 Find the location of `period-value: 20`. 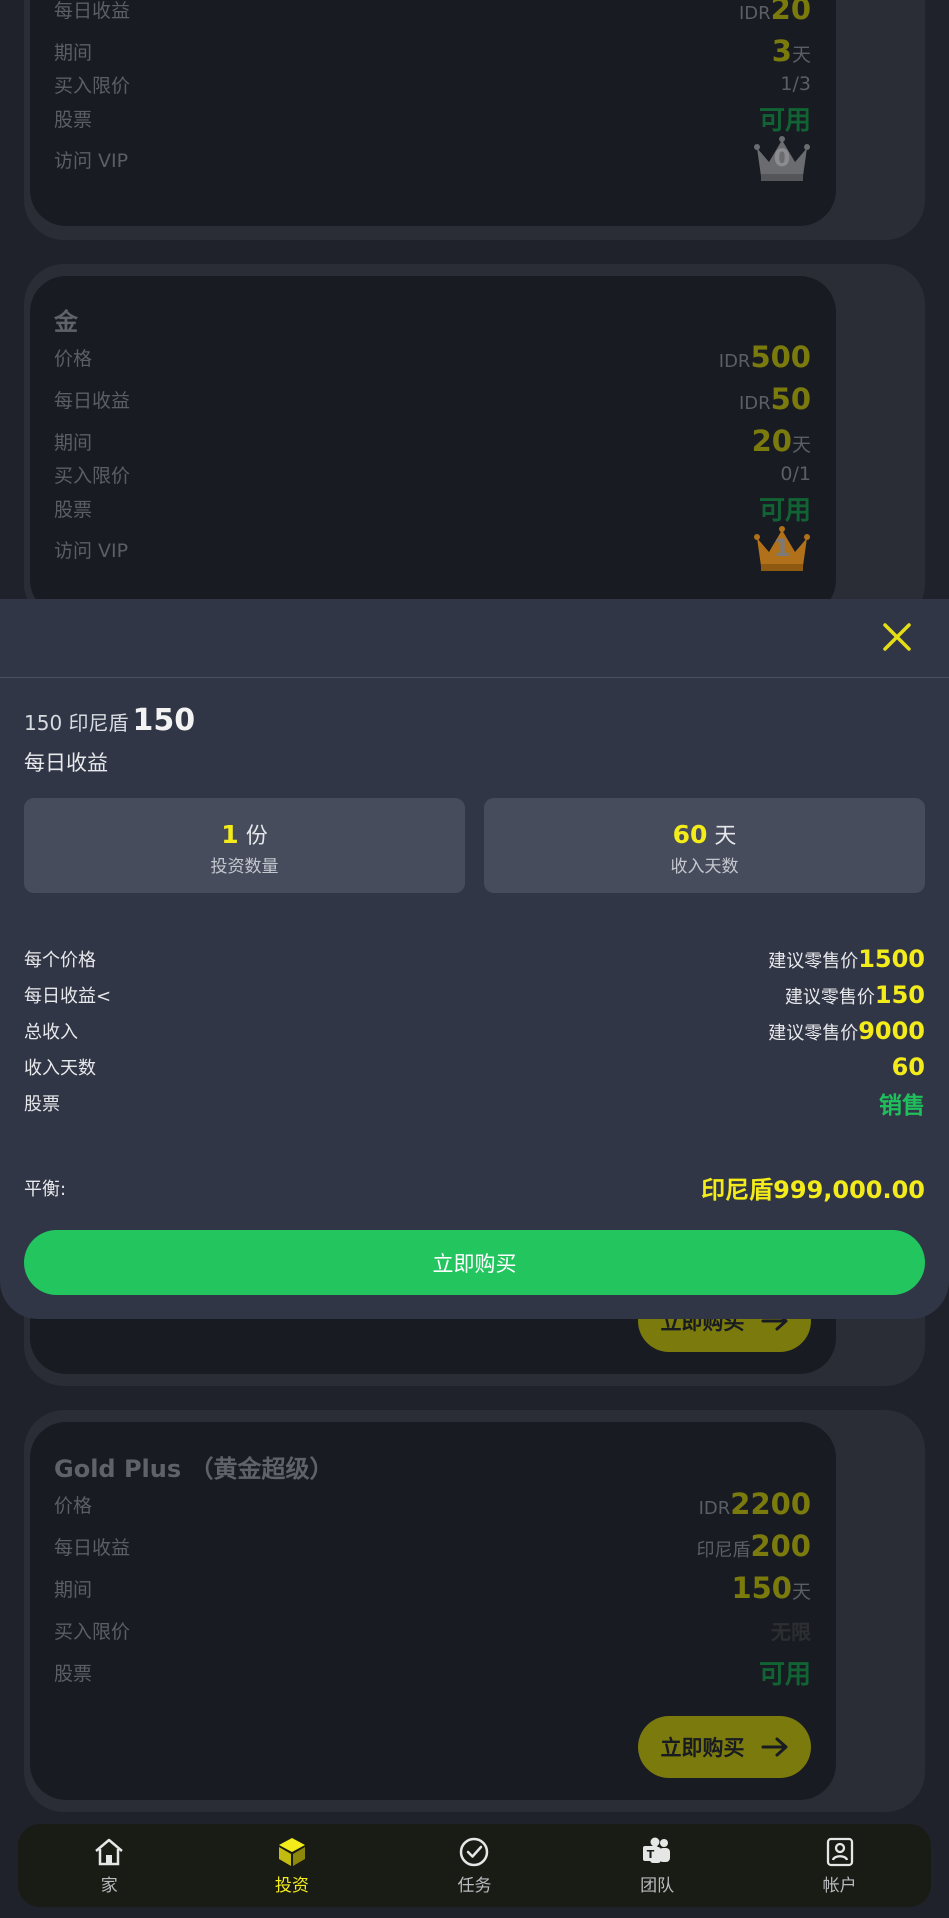

period-value: 20 is located at coordinates (771, 441).